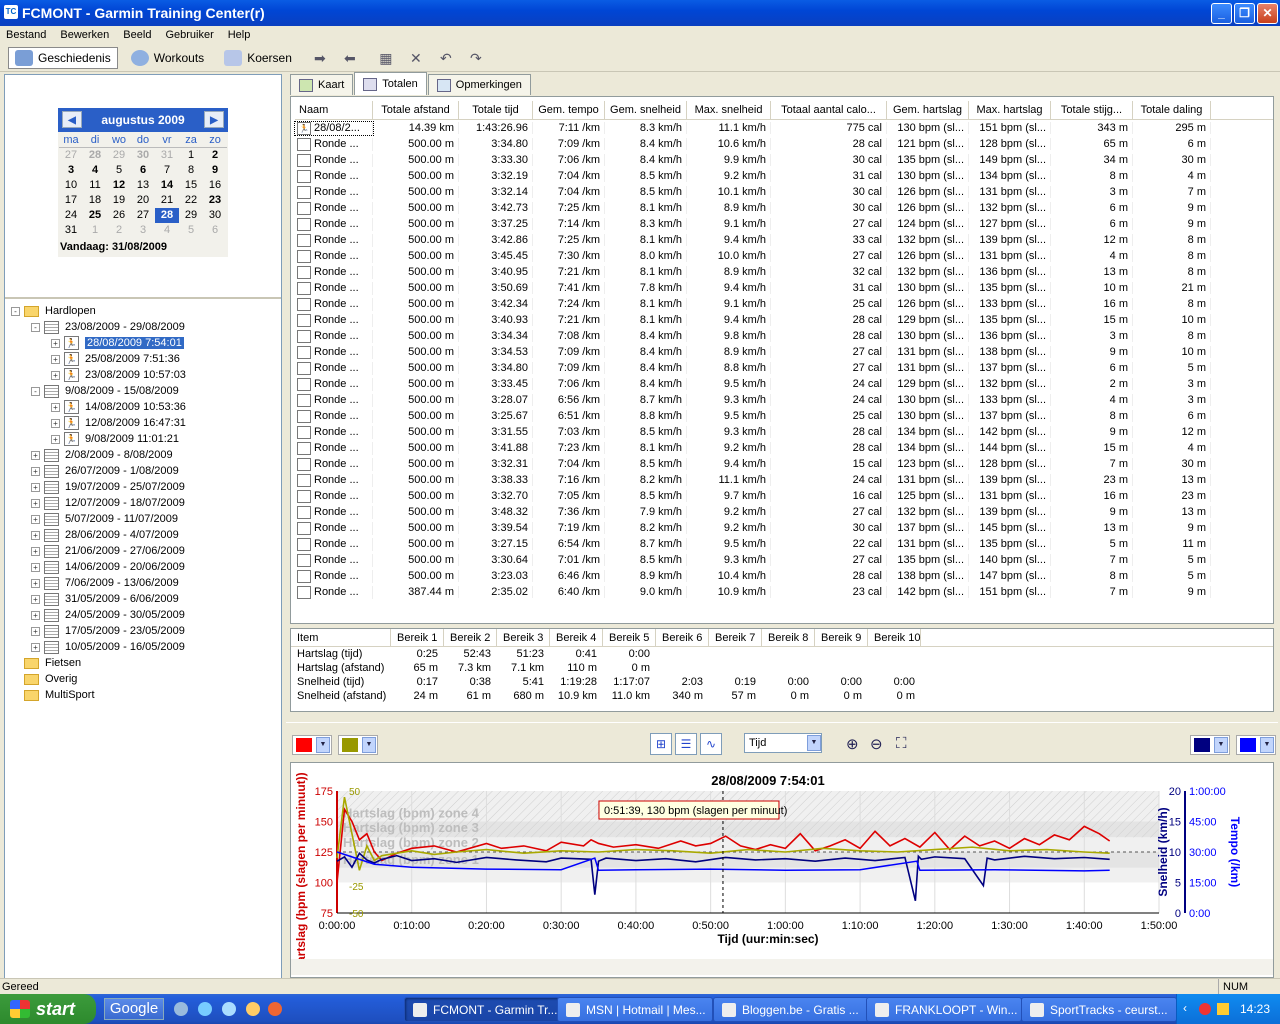 Image resolution: width=1280 pixels, height=1024 pixels. What do you see at coordinates (783, 743) in the screenshot?
I see `x-axis-select: Tijd ▼` at bounding box center [783, 743].